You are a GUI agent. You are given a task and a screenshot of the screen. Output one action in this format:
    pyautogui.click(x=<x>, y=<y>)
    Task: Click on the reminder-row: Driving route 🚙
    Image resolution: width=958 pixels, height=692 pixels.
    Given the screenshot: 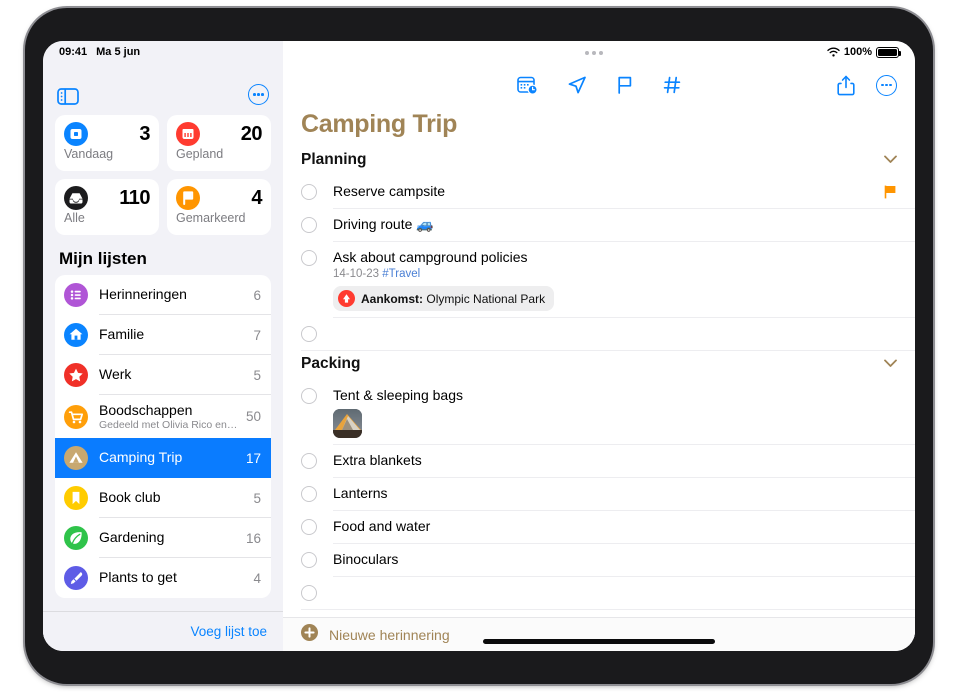 What is the action you would take?
    pyautogui.click(x=599, y=225)
    